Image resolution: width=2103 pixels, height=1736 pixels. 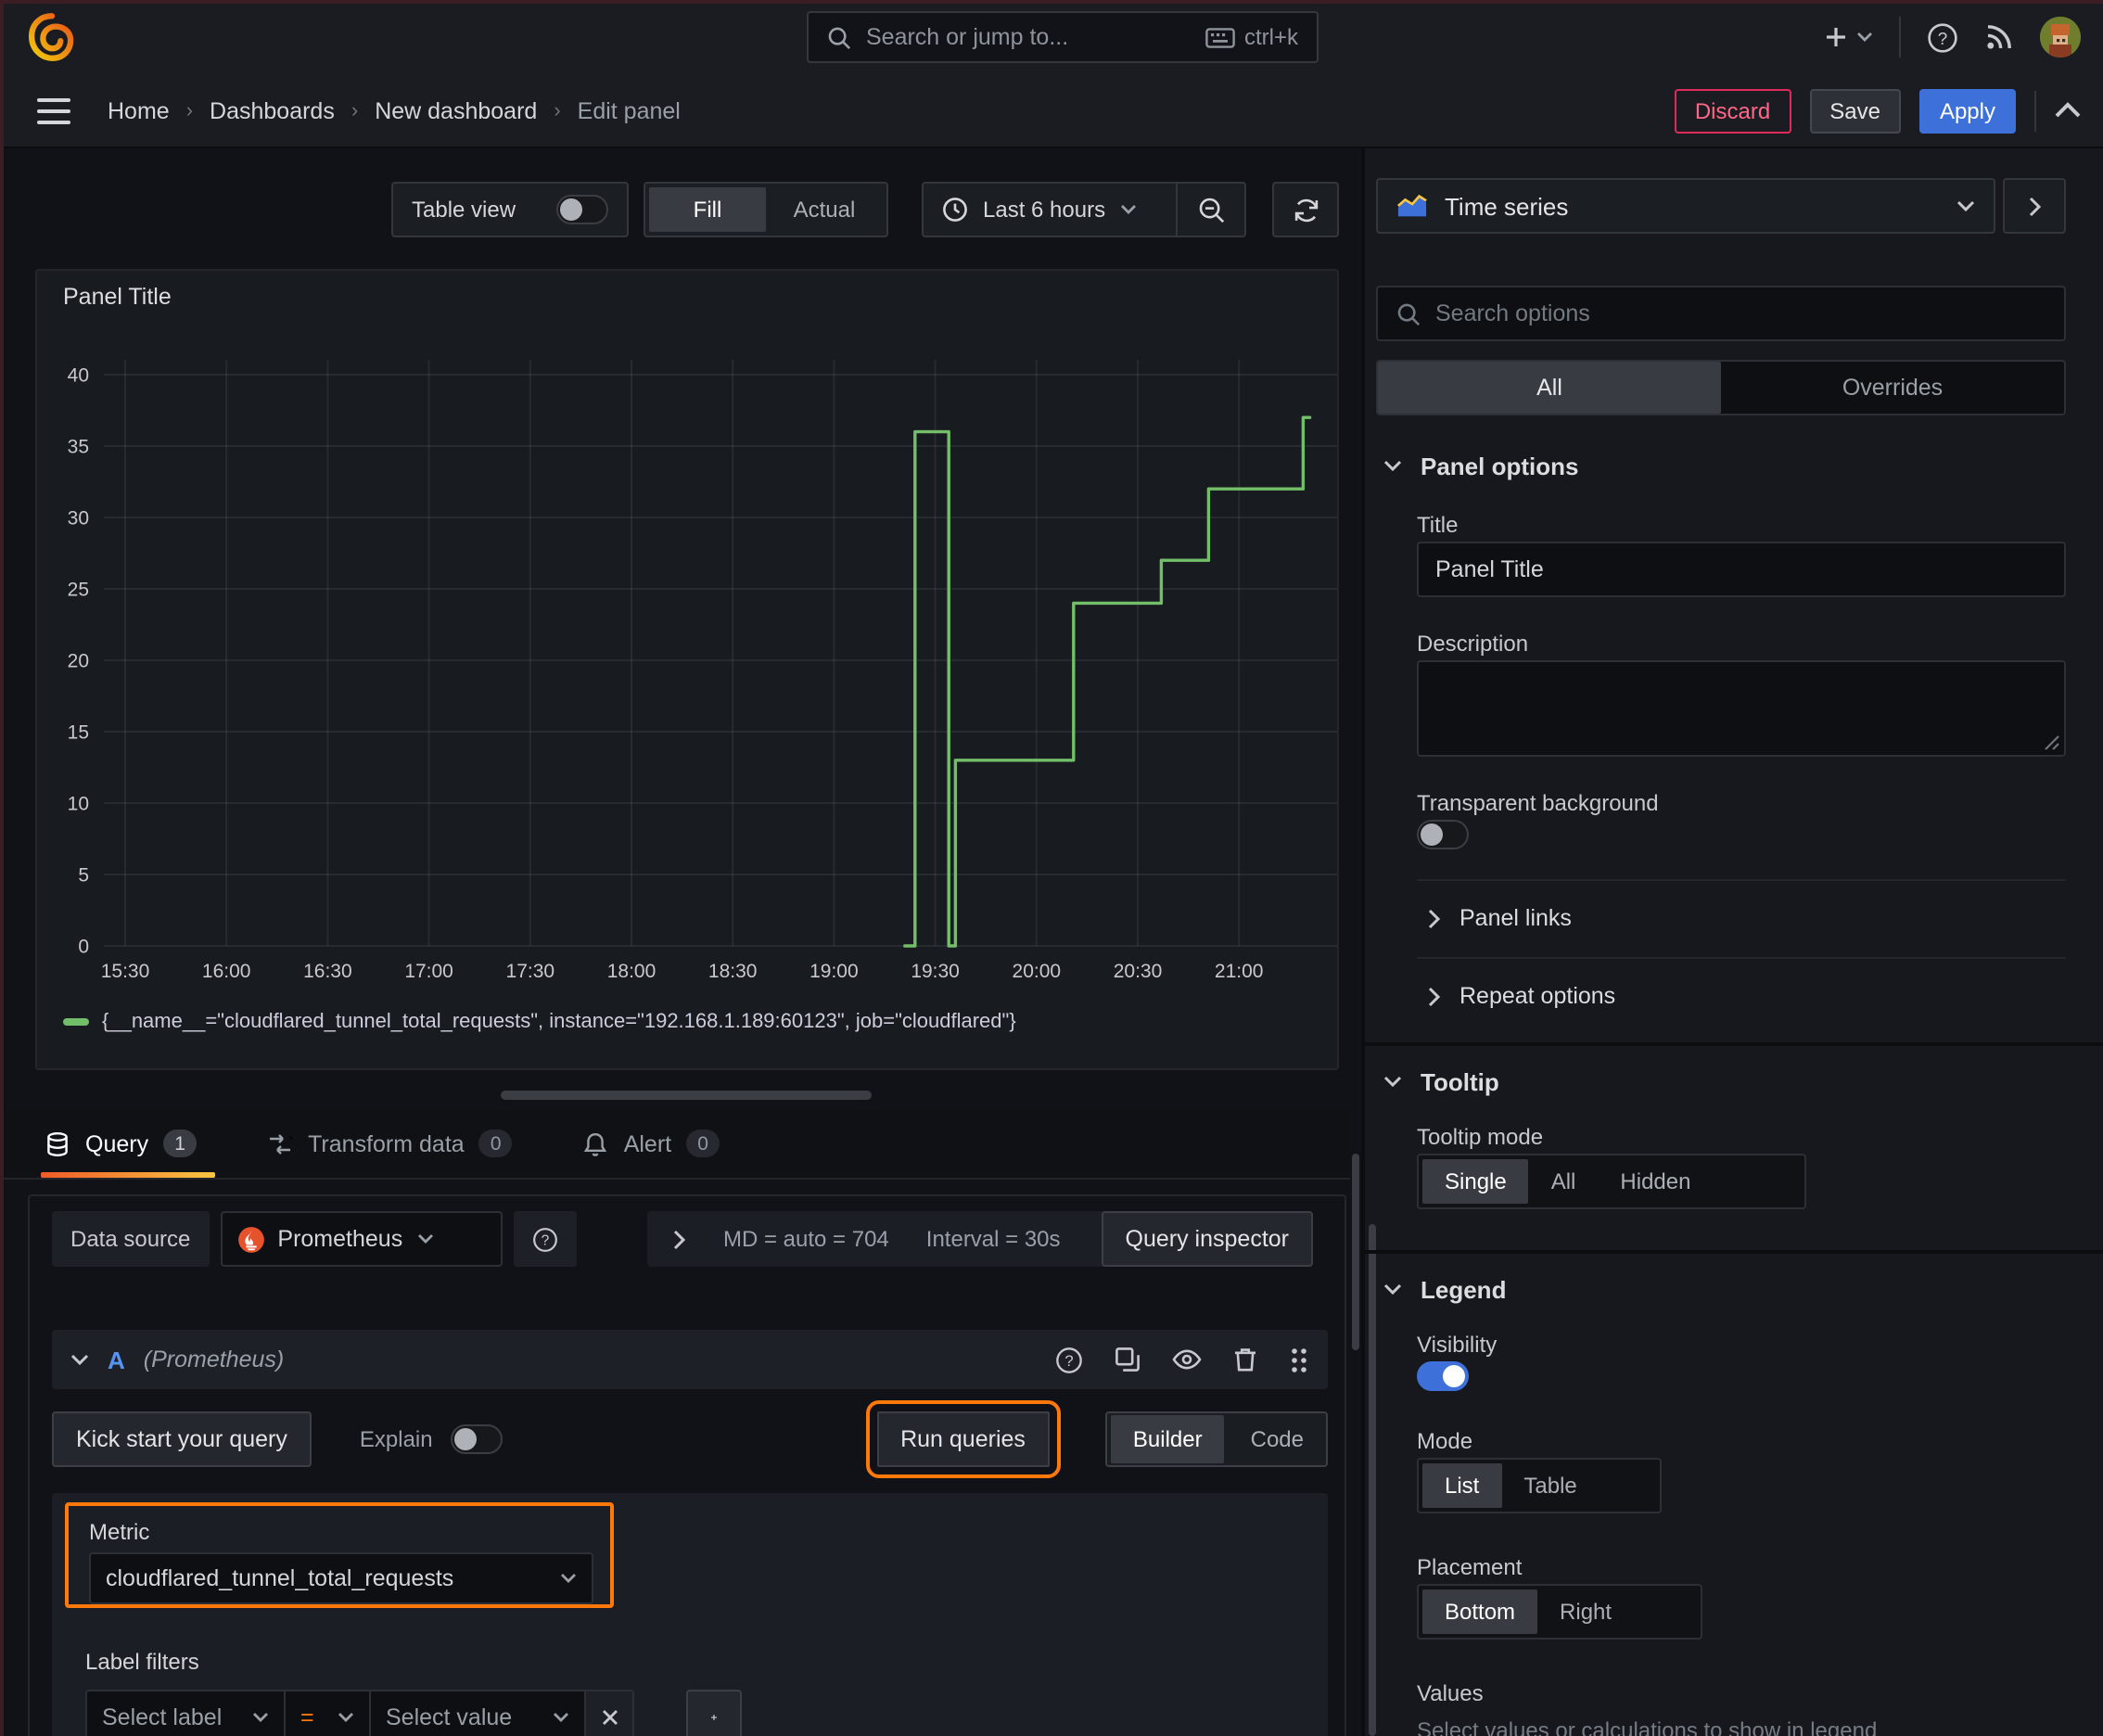 What do you see at coordinates (1239, 972) in the screenshot?
I see `svg-text: 21:00` at bounding box center [1239, 972].